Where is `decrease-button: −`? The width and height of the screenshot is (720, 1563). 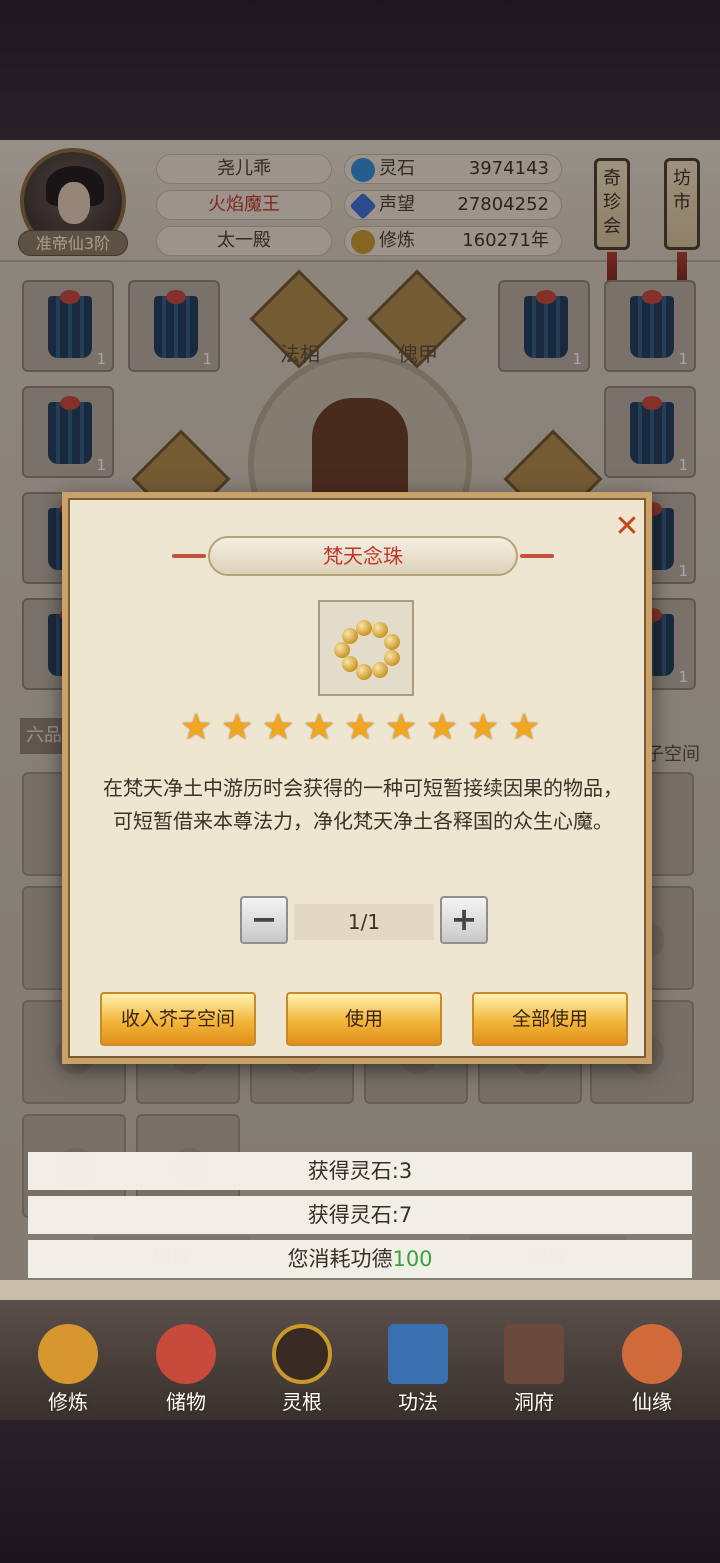
decrease-button: − is located at coordinates (264, 920).